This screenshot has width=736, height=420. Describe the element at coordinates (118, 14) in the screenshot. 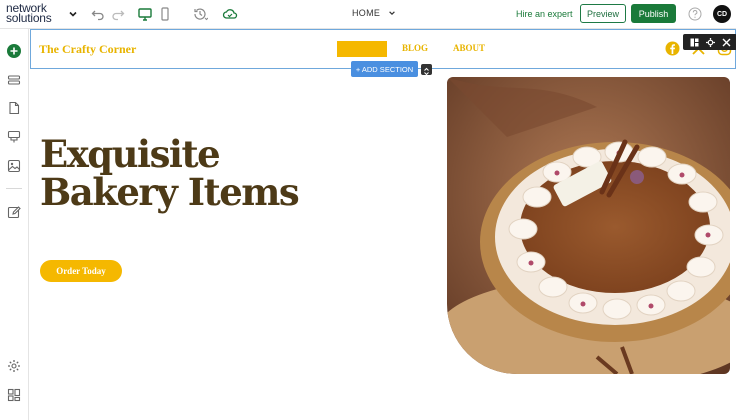

I see `redo-icon` at that location.